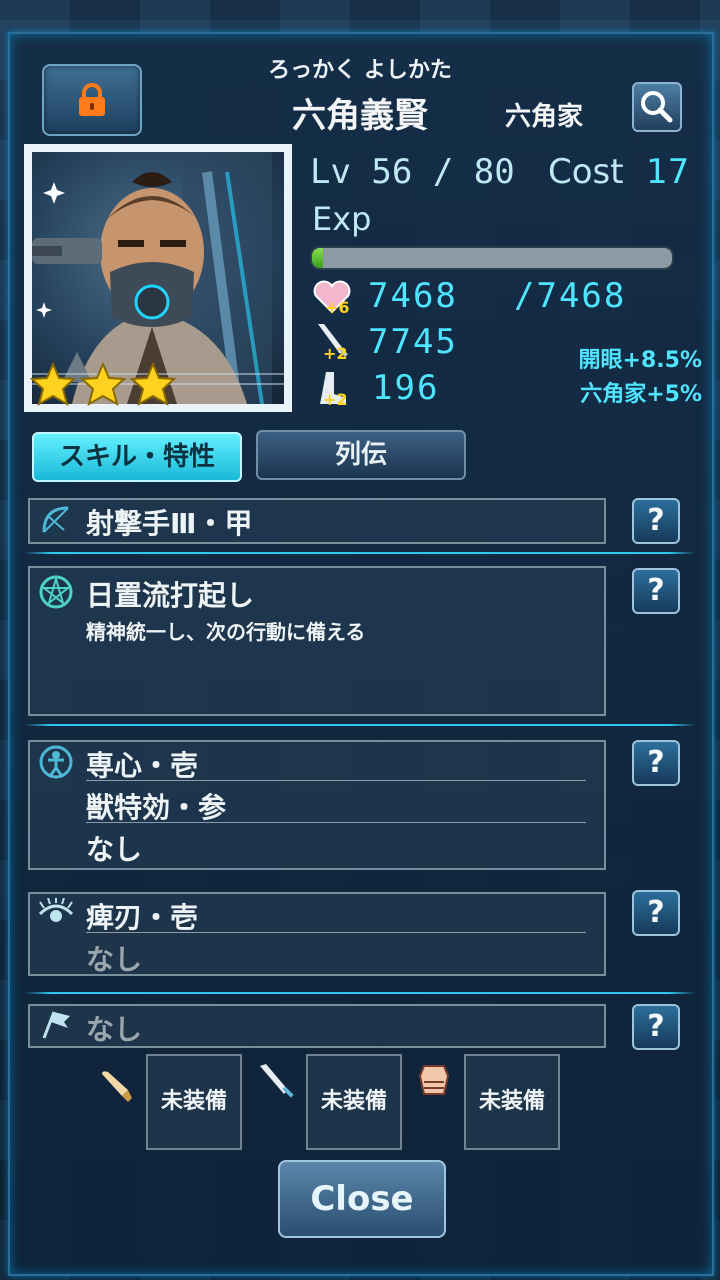  What do you see at coordinates (317, 258) in the screenshot?
I see `exp-bar-fill` at bounding box center [317, 258].